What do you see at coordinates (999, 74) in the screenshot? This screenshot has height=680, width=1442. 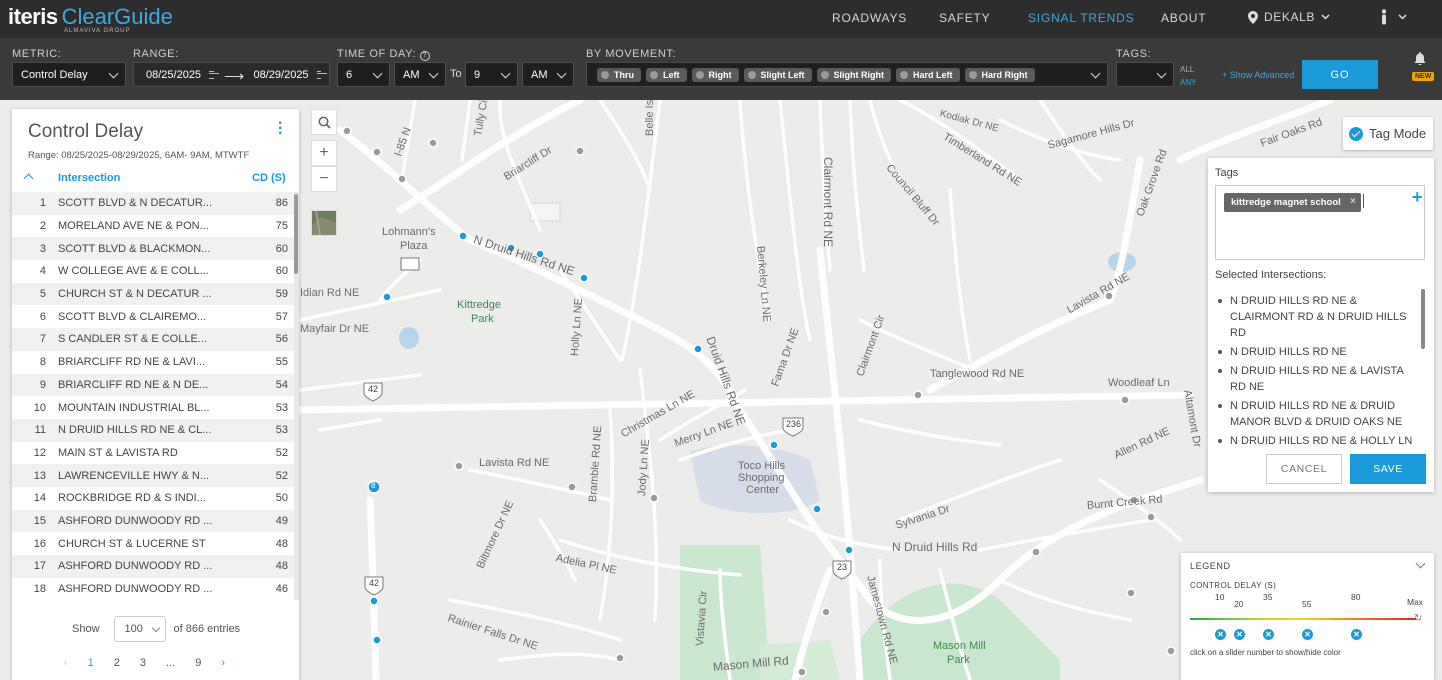 I see `movement-chip: Hard Right` at bounding box center [999, 74].